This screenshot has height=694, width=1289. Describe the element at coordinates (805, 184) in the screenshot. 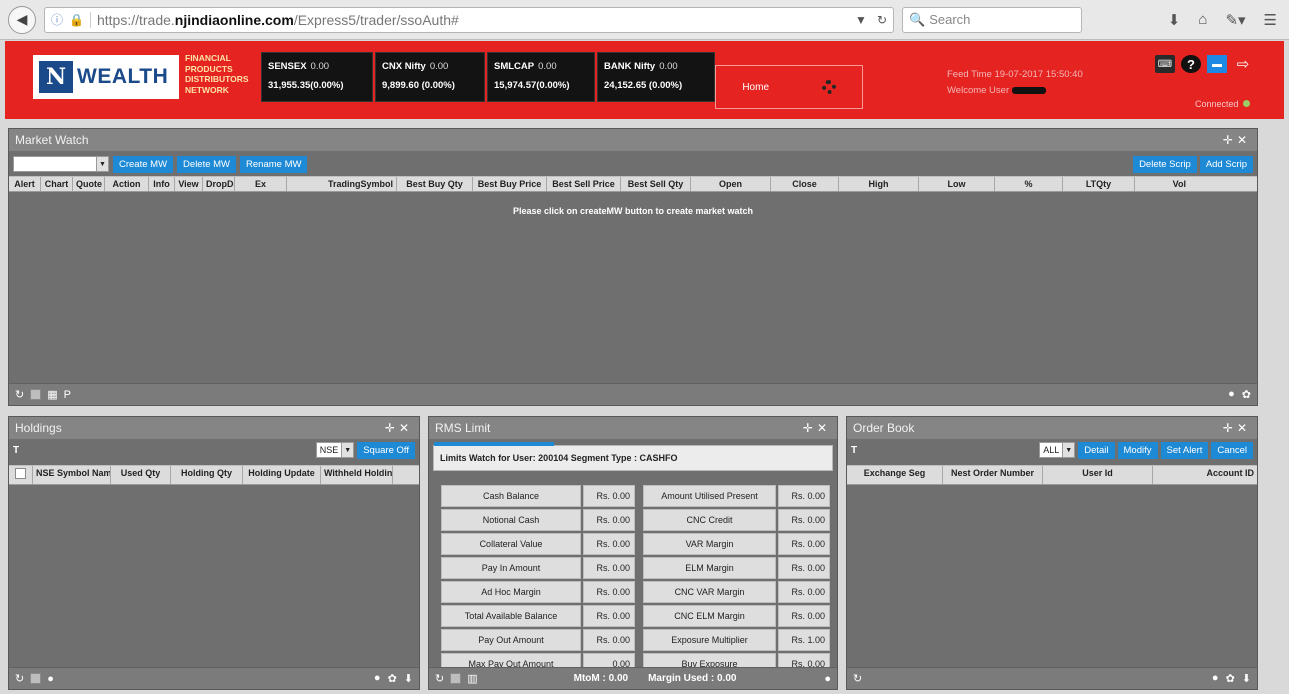

I see `col-header: Close` at that location.